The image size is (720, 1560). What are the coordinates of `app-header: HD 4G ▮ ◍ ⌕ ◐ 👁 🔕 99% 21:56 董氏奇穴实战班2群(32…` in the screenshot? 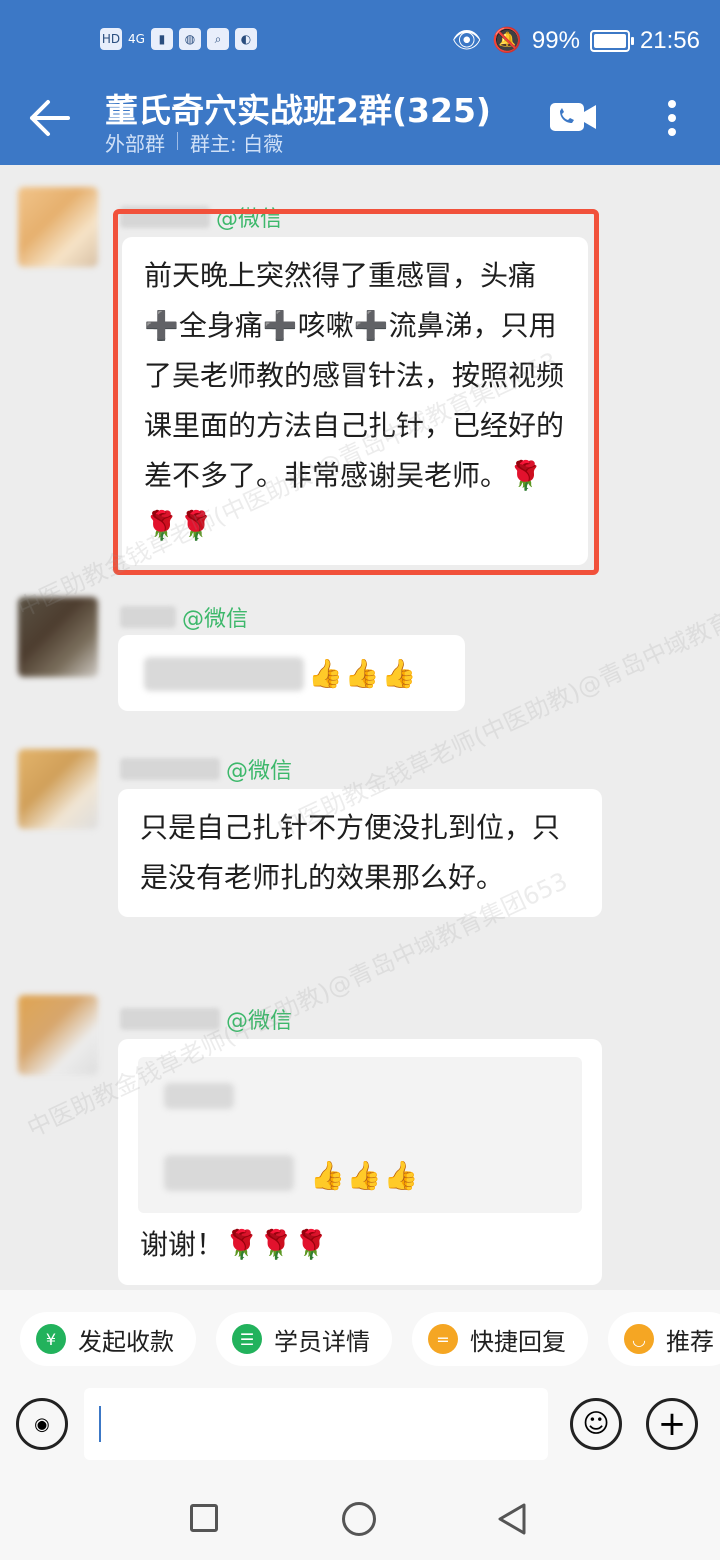 It's located at (360, 82).